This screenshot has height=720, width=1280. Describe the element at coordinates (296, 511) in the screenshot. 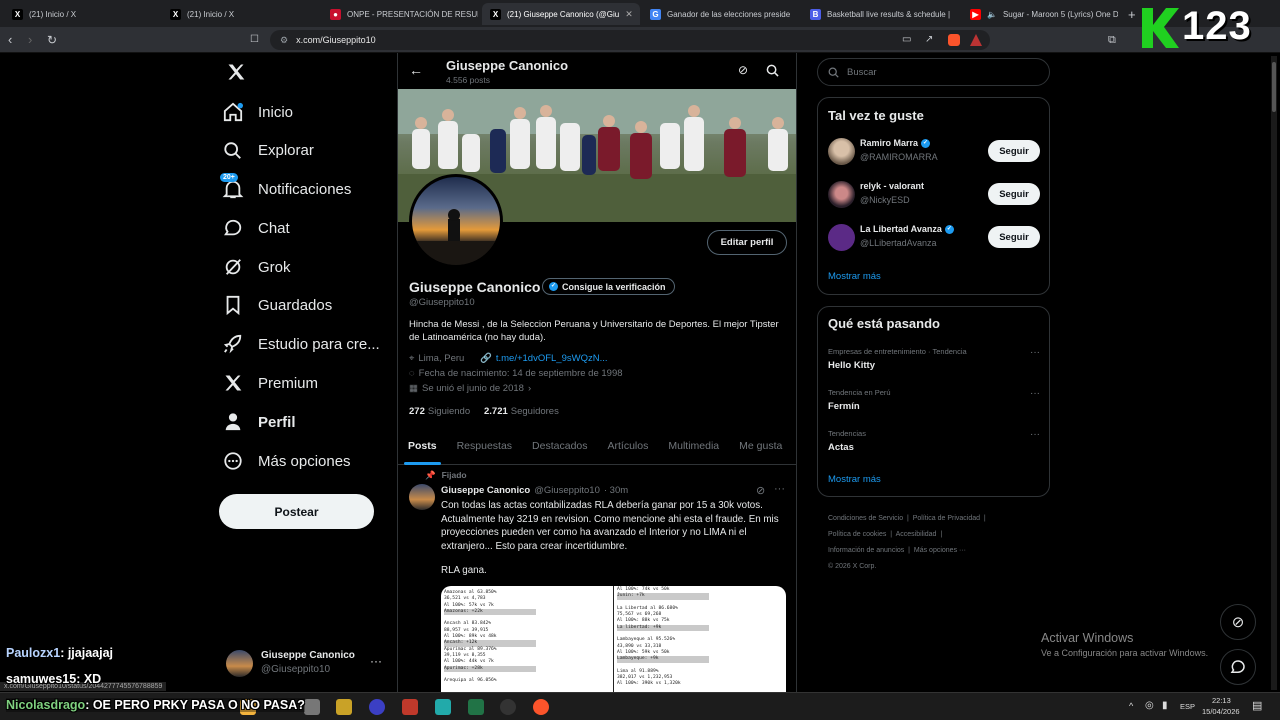

I see `post-button: Postear` at that location.